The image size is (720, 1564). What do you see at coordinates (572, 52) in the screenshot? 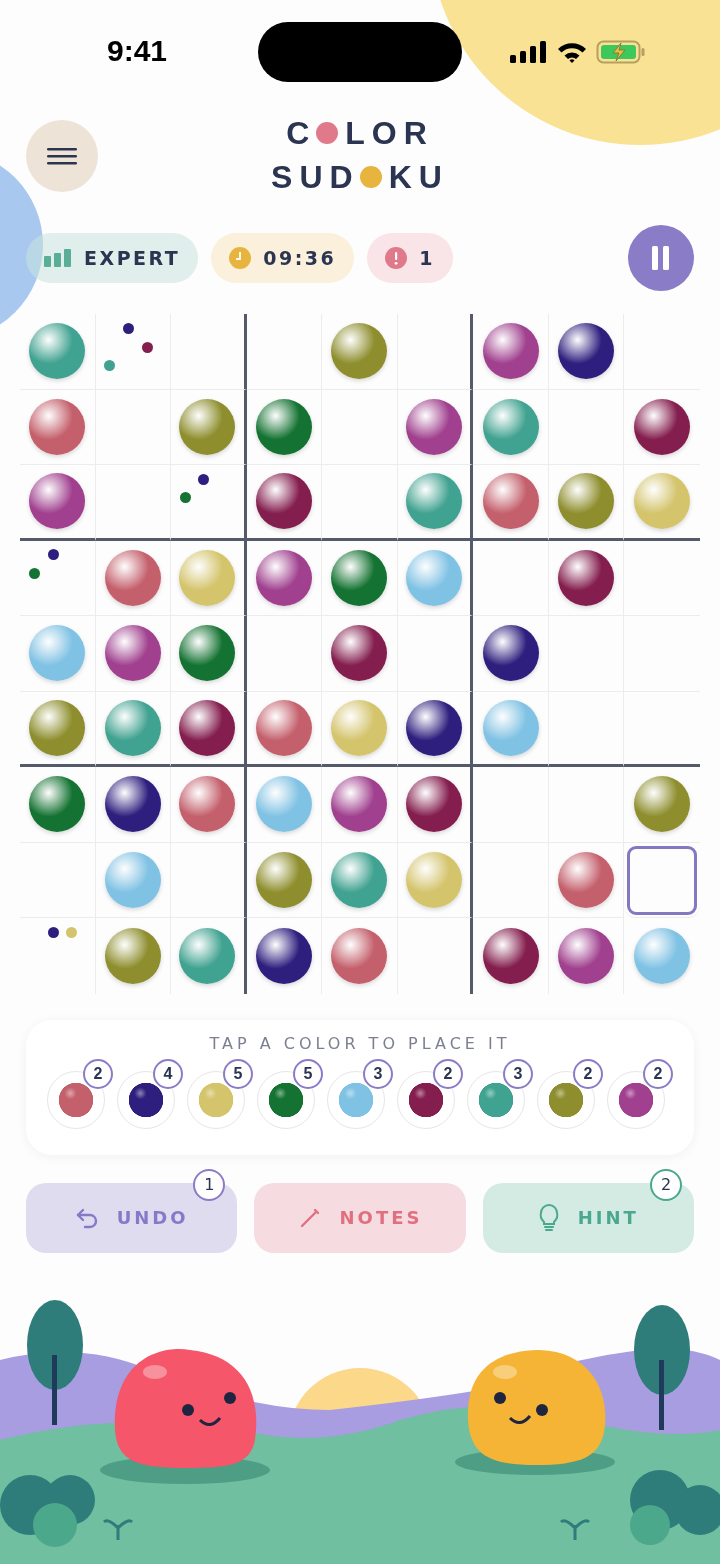
I see `wifi-icon` at bounding box center [572, 52].